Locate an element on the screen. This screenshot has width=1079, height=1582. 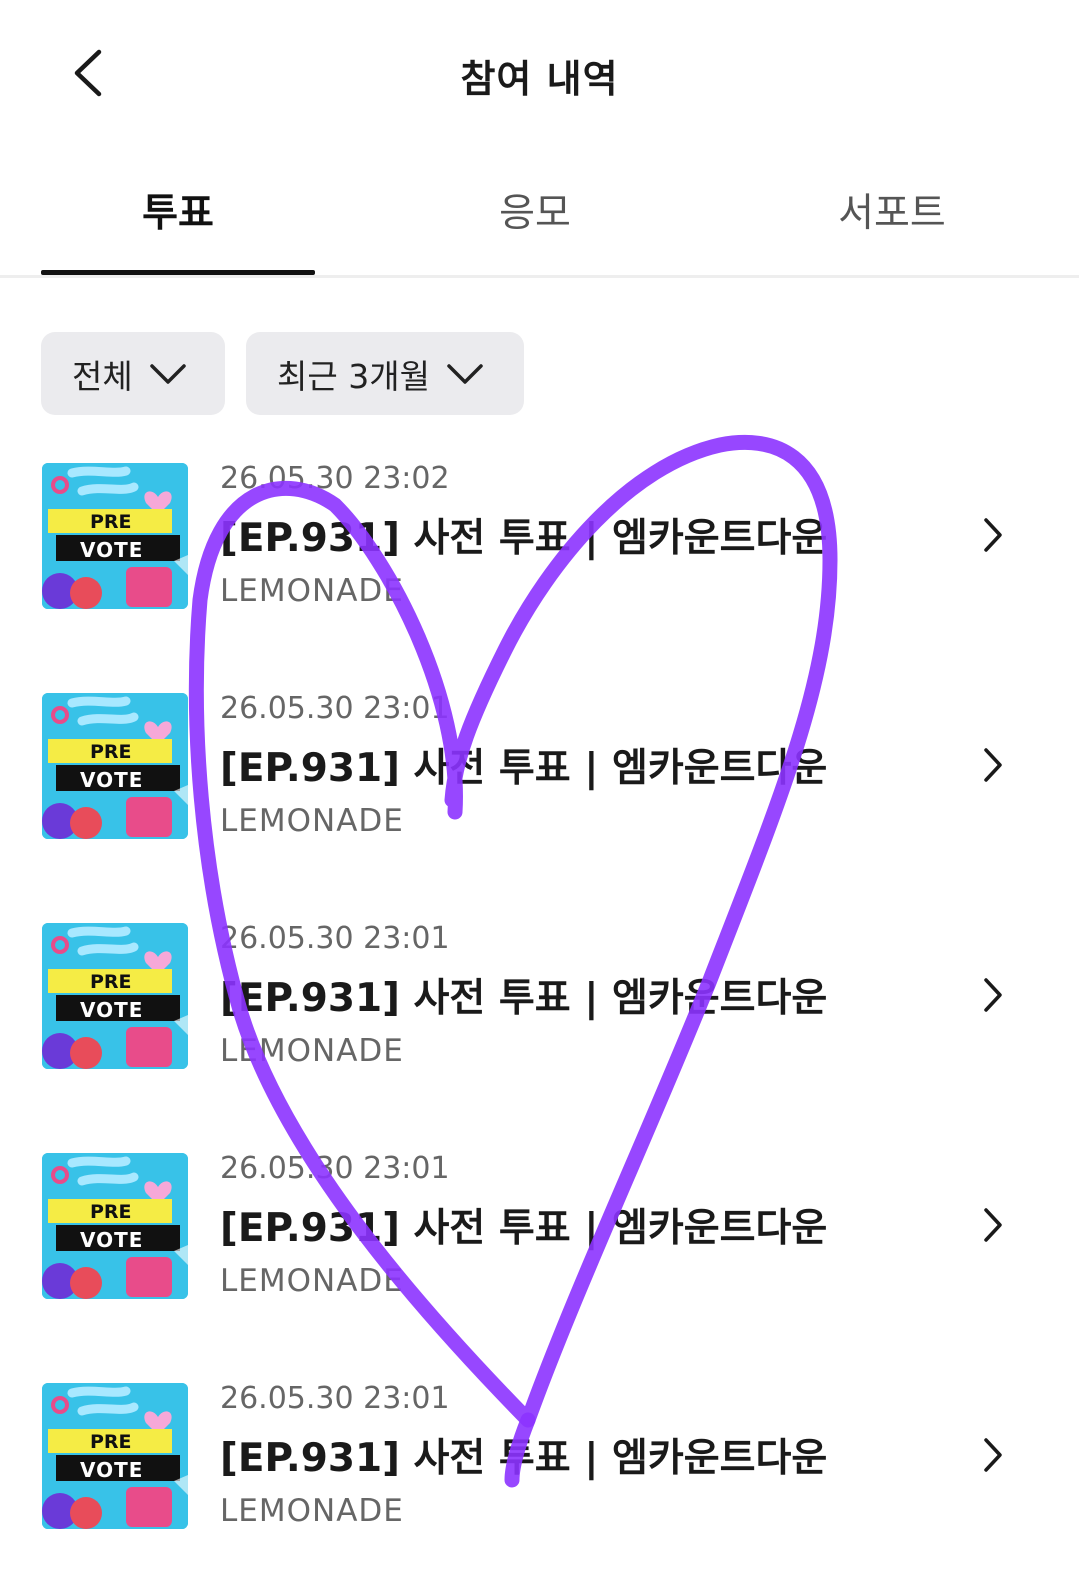
tab-vote: 투표 is located at coordinates (178, 228).